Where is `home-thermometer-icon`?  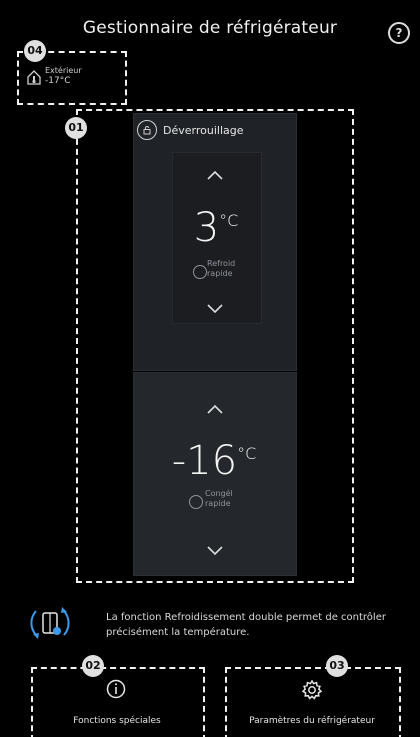 home-thermometer-icon is located at coordinates (34, 77).